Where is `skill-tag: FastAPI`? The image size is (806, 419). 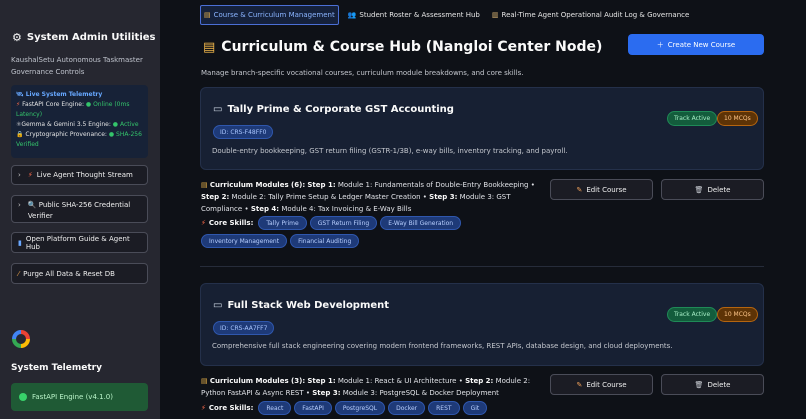
skill-tag: FastAPI is located at coordinates (313, 408).